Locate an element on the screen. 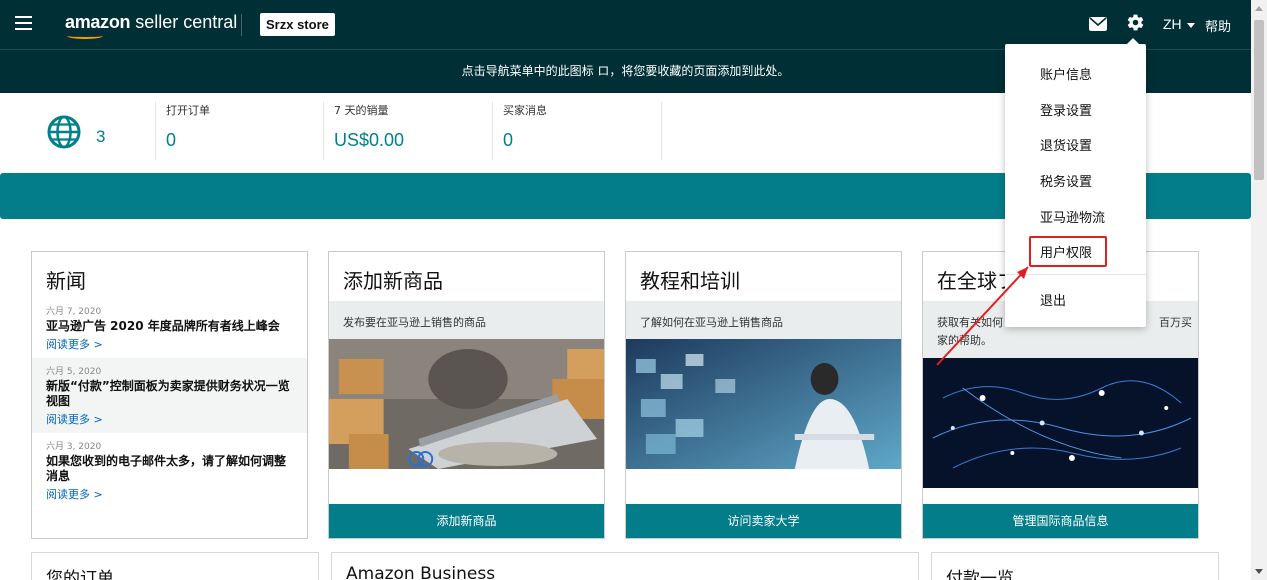 The width and height of the screenshot is (1267, 580). language-selector: ZH is located at coordinates (1179, 24).